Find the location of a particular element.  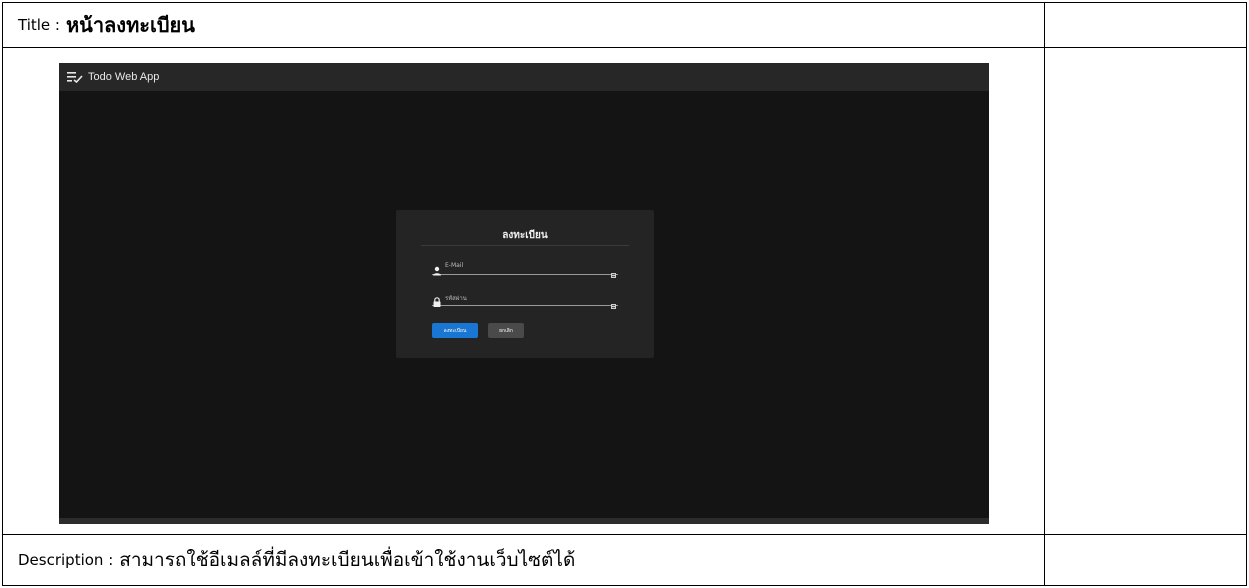

page-title: หน้าลงทะเบียน is located at coordinates (130, 25).